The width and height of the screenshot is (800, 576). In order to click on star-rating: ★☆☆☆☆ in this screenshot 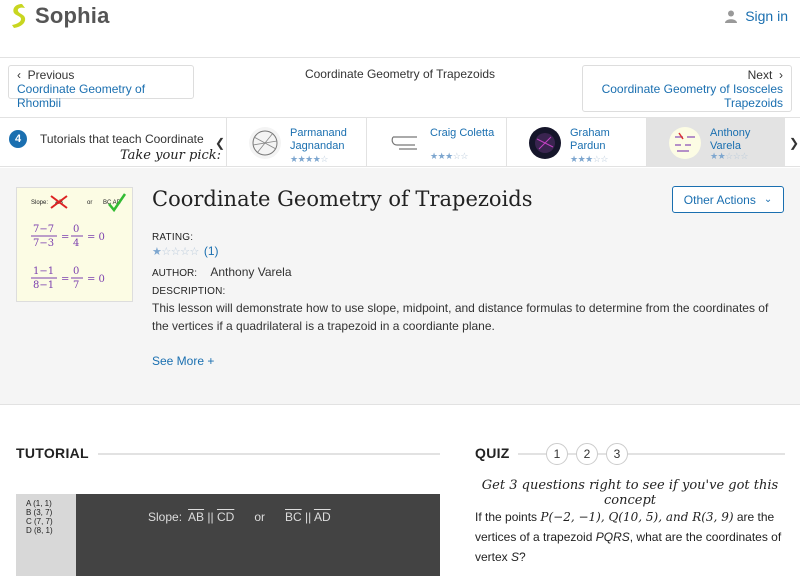, I will do `click(175, 251)`.